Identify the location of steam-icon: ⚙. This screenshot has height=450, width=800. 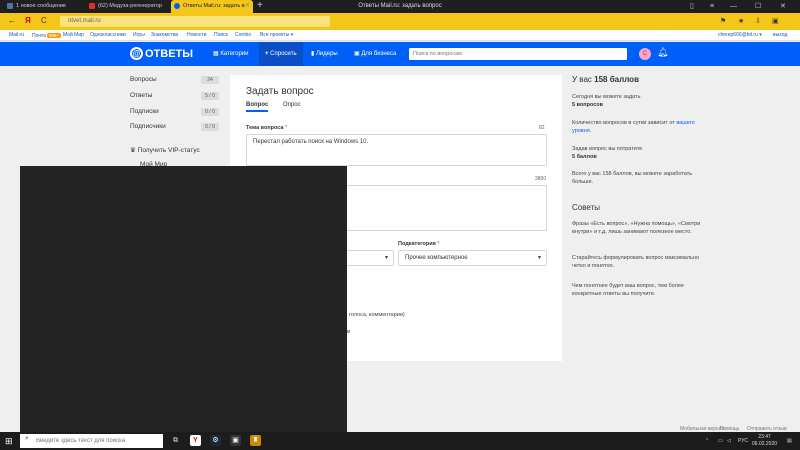
(215, 440).